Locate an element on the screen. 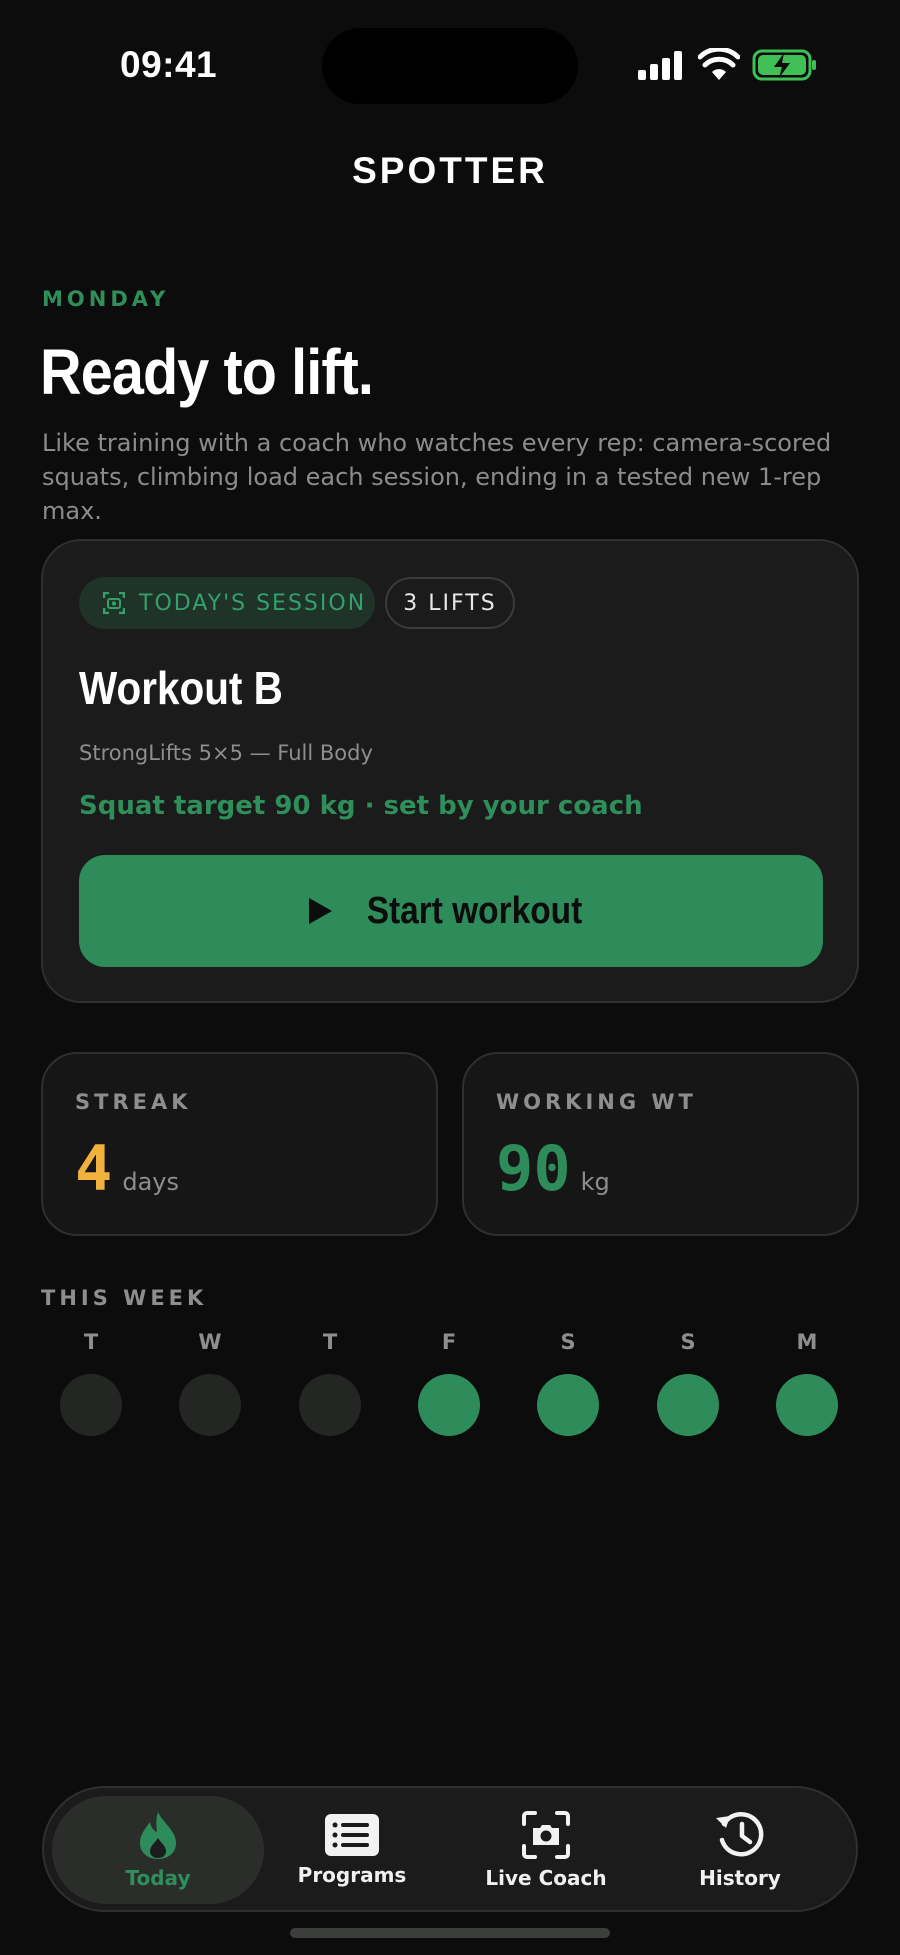 Image resolution: width=900 pixels, height=1955 pixels. week-day-letter: W is located at coordinates (210, 1342).